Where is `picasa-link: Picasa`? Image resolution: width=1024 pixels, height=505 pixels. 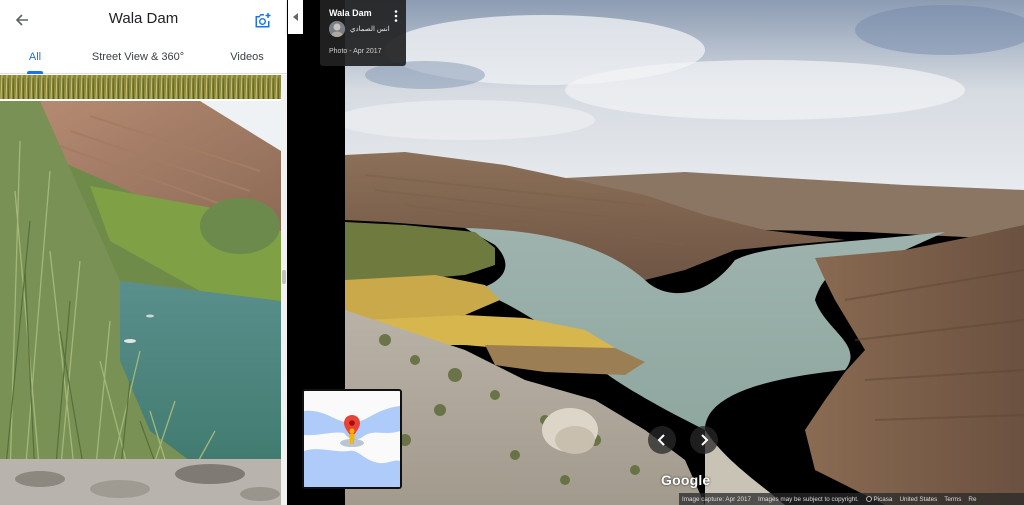 picasa-link: Picasa is located at coordinates (879, 499).